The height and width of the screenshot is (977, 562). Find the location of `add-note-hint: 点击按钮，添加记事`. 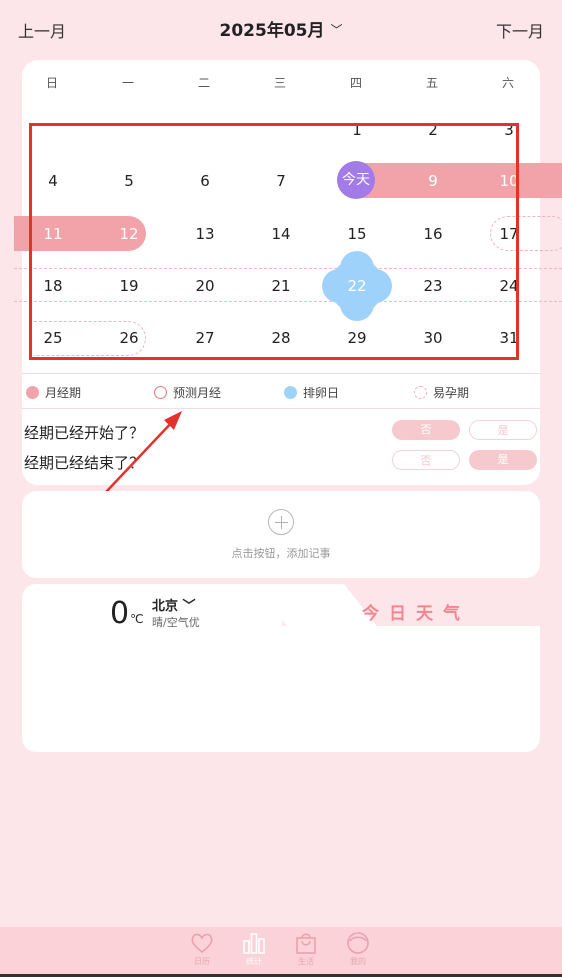

add-note-hint: 点击按钮，添加记事 is located at coordinates (281, 553).